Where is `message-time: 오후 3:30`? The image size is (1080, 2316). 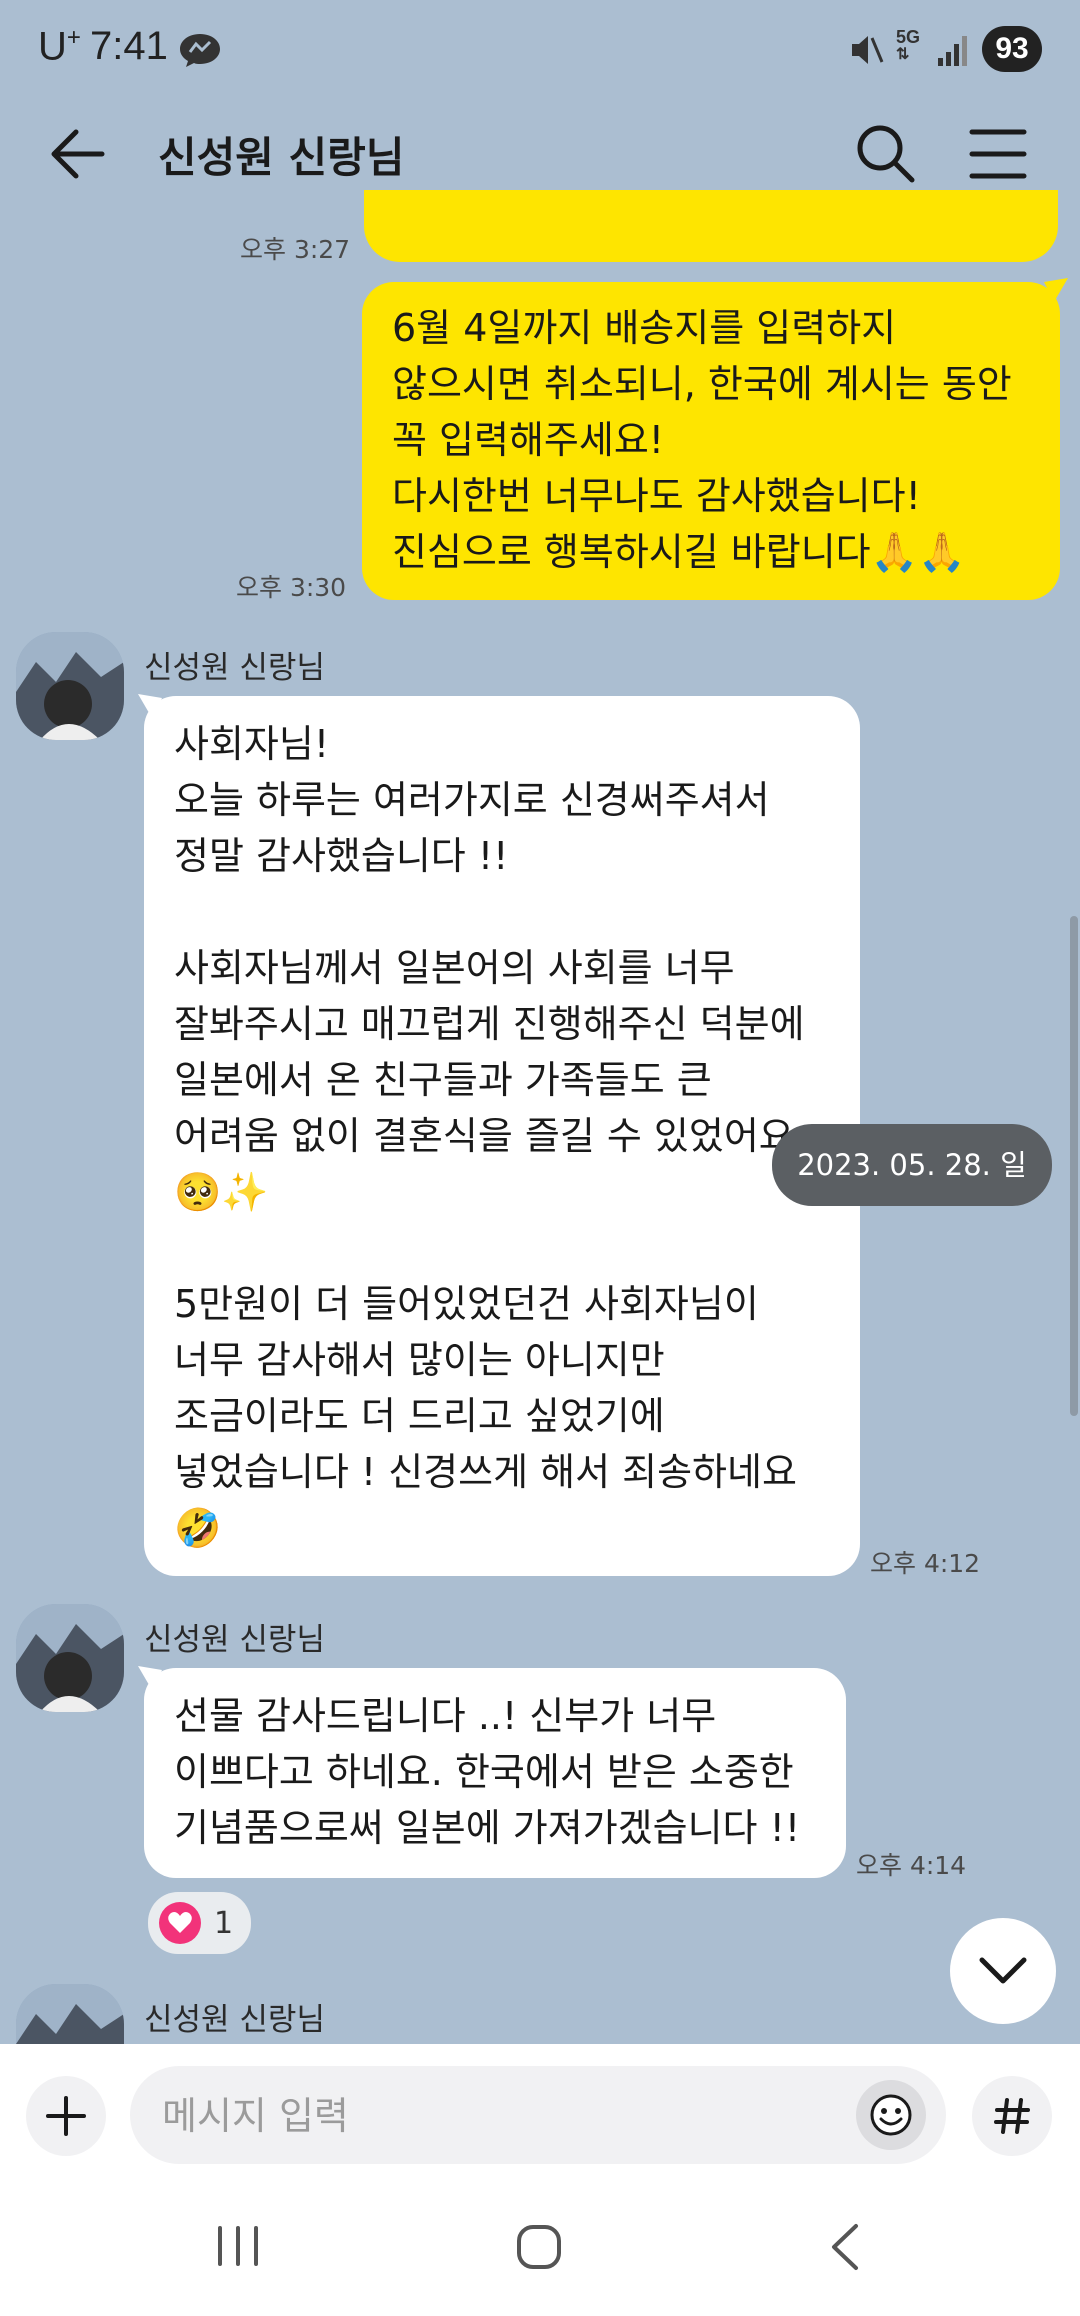
message-time: 오후 3:30 is located at coordinates (291, 587).